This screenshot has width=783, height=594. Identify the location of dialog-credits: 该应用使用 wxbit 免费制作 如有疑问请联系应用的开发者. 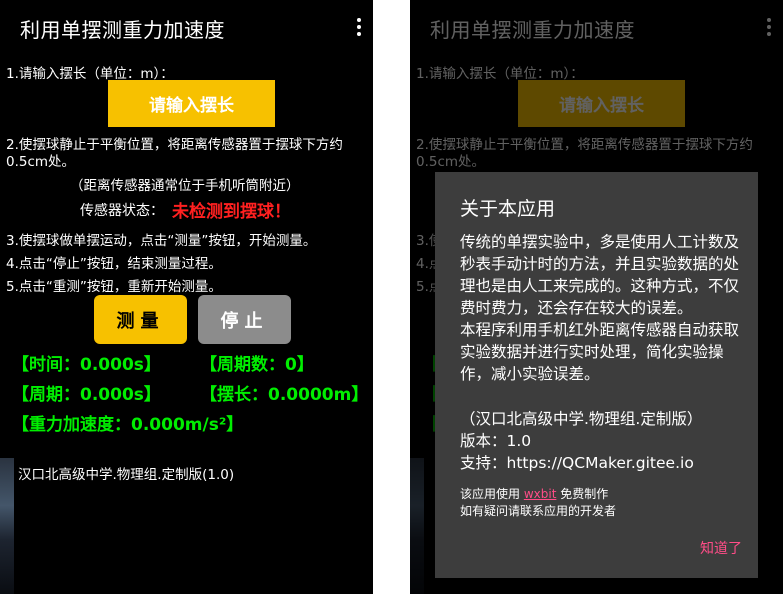
(538, 503).